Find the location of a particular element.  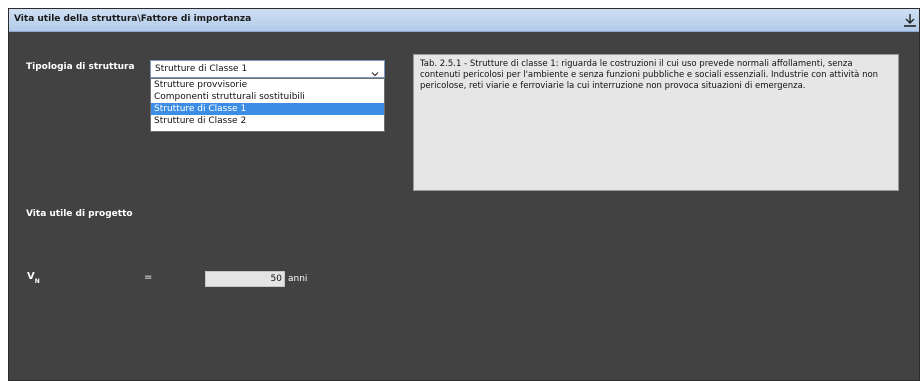

dropdown-option-classe-1: Strutture di Classe 1 is located at coordinates (267, 109).